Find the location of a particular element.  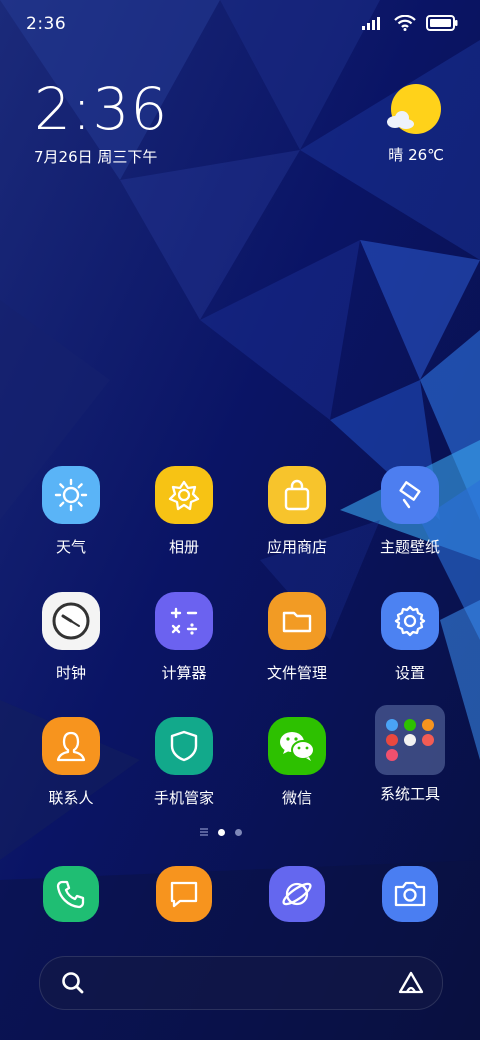

weather-widget: 晴 26℃ is located at coordinates (400, 128).